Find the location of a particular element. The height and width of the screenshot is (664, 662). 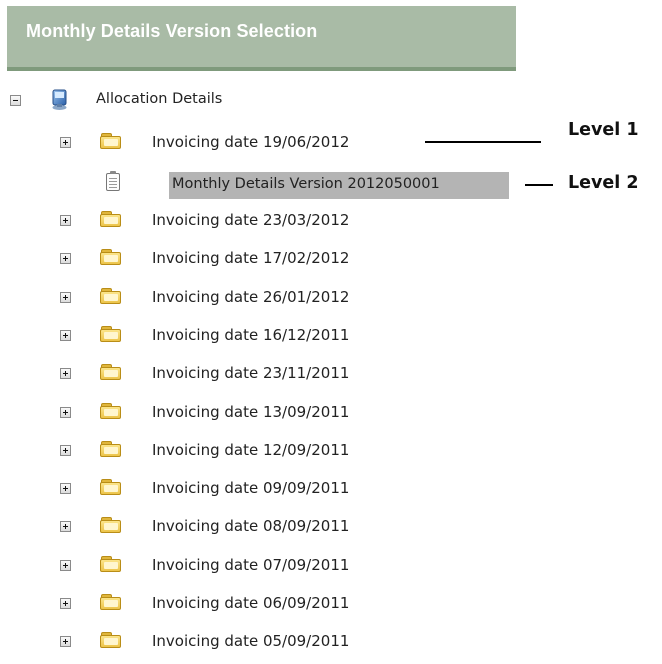

tree-node-row: Invoicing date 05/09/2011 is located at coordinates (331, 643).